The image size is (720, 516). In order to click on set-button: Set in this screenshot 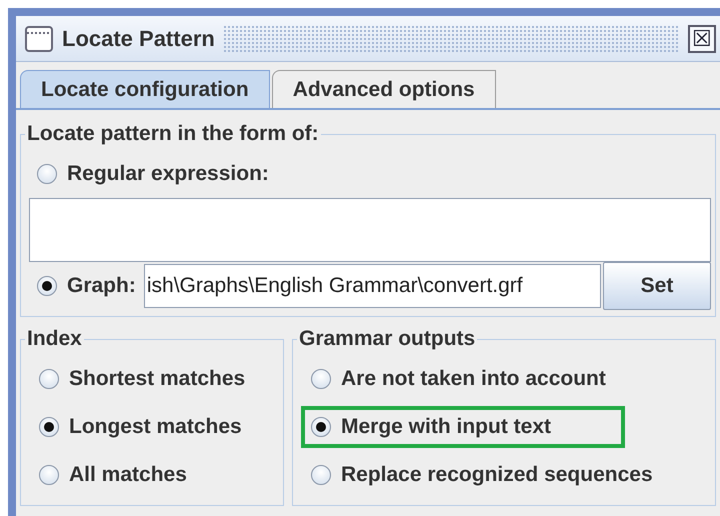, I will do `click(657, 286)`.